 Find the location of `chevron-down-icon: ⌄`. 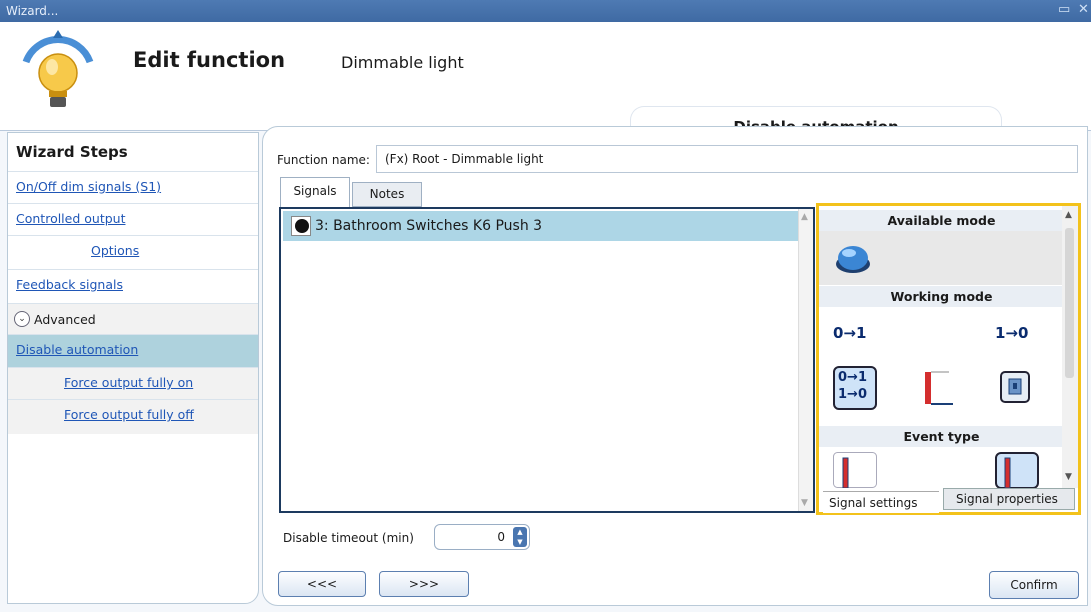

chevron-down-icon: ⌄ is located at coordinates (22, 319).